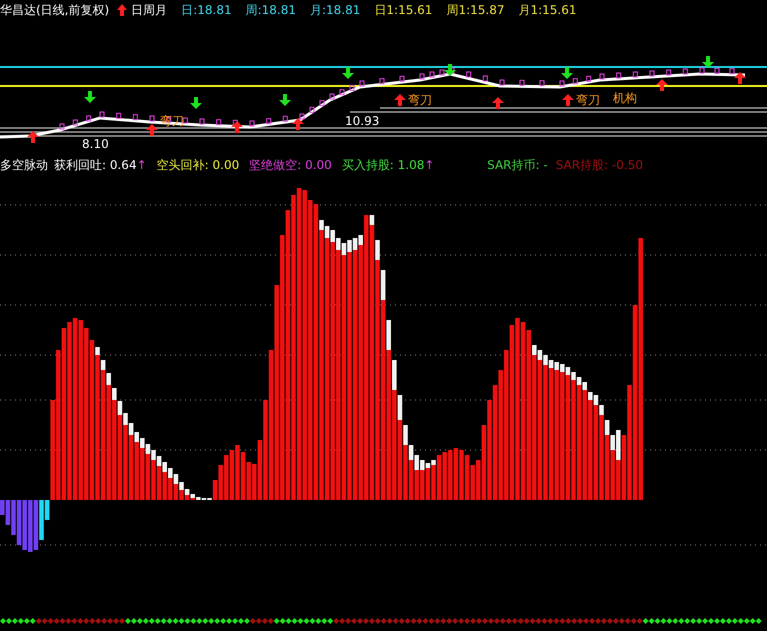  Describe the element at coordinates (198, 165) in the screenshot. I see `indicator-value: 空头回补: 0.00` at that location.